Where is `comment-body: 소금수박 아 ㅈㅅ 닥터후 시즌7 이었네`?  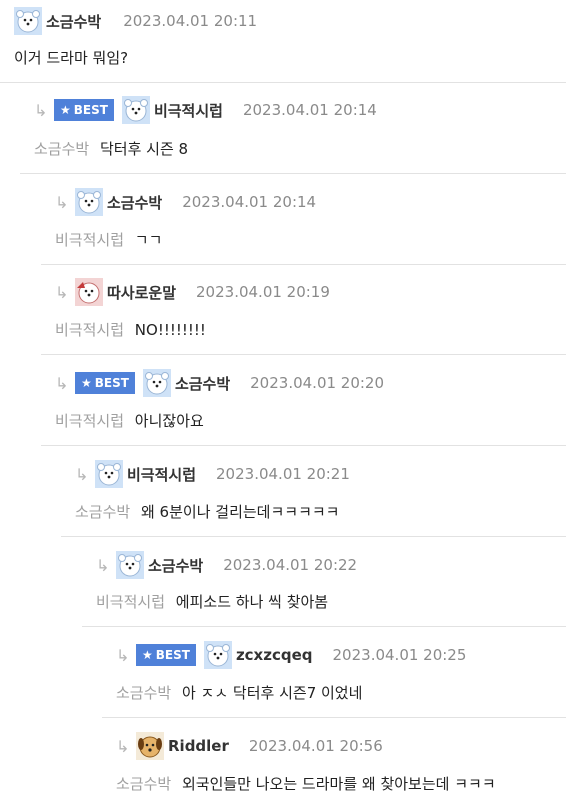
comment-body: 소금수박 아 ㅈㅅ 닥터후 시즌7 이었네 is located at coordinates (239, 692).